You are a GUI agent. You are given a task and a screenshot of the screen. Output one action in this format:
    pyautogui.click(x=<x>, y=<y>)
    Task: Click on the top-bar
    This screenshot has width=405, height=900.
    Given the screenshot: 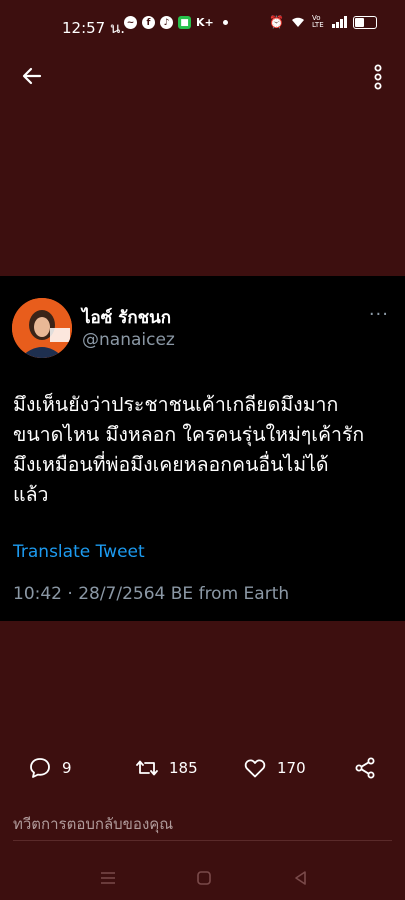 What is the action you would take?
    pyautogui.click(x=202, y=76)
    